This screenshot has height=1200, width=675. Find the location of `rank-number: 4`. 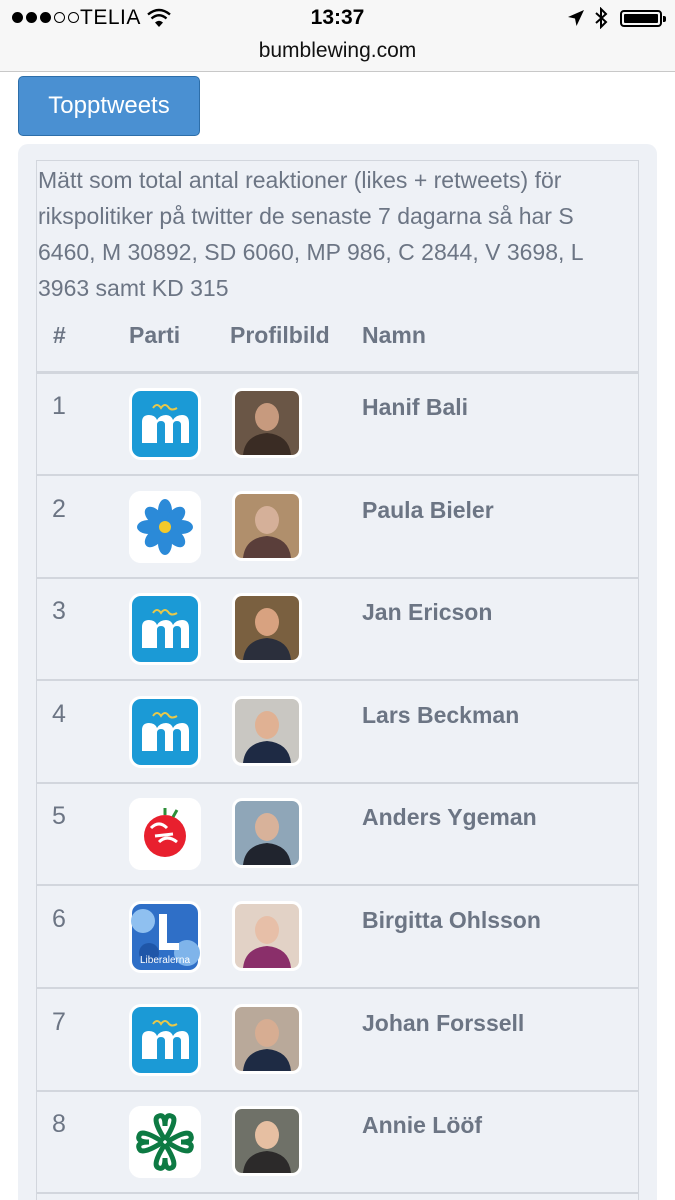

rank-number: 4 is located at coordinates (59, 713).